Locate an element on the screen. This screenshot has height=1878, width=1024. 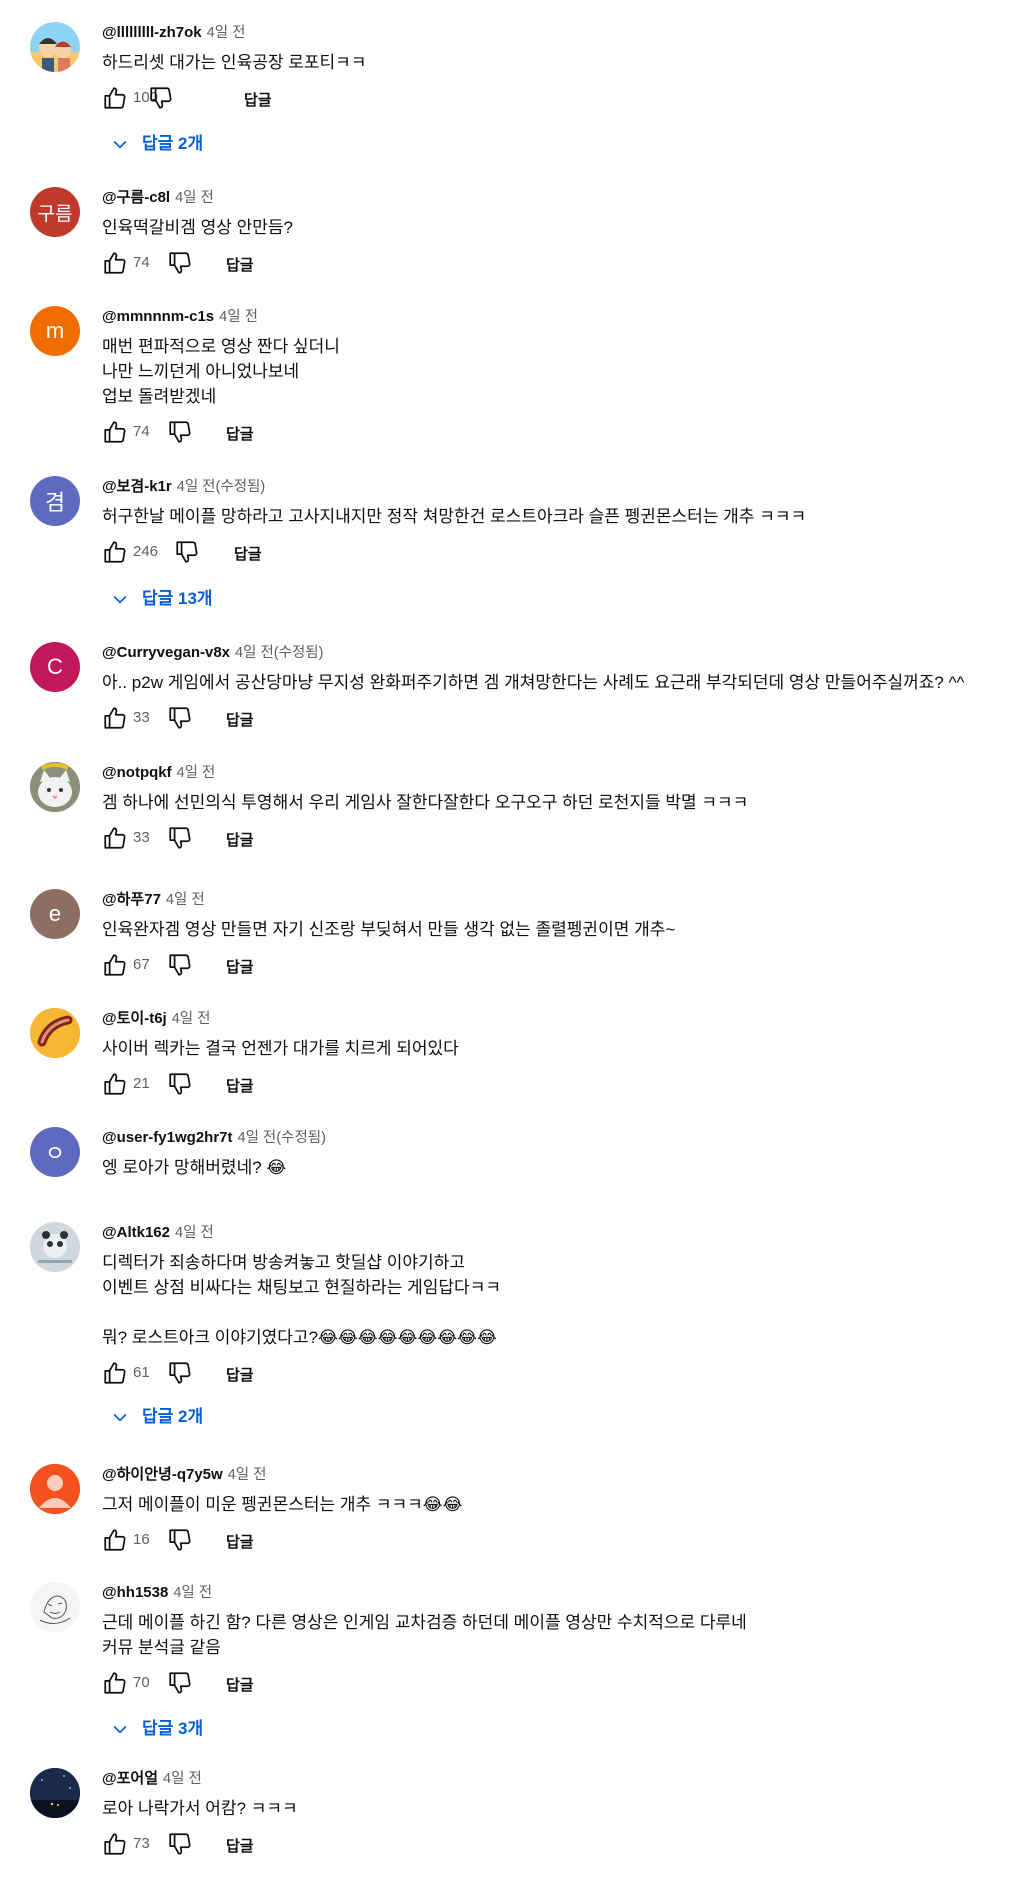
comment-author: @하이안녕-q7y5w is located at coordinates (162, 1474).